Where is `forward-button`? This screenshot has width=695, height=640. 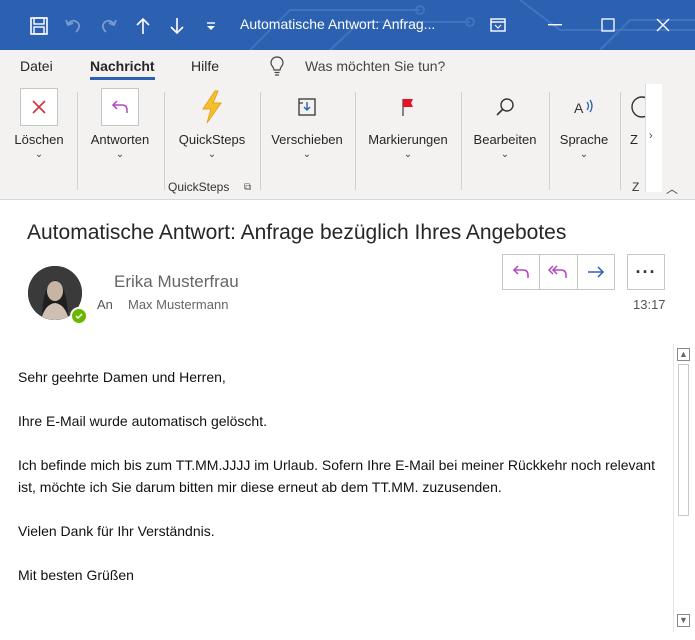
forward-button is located at coordinates (596, 272).